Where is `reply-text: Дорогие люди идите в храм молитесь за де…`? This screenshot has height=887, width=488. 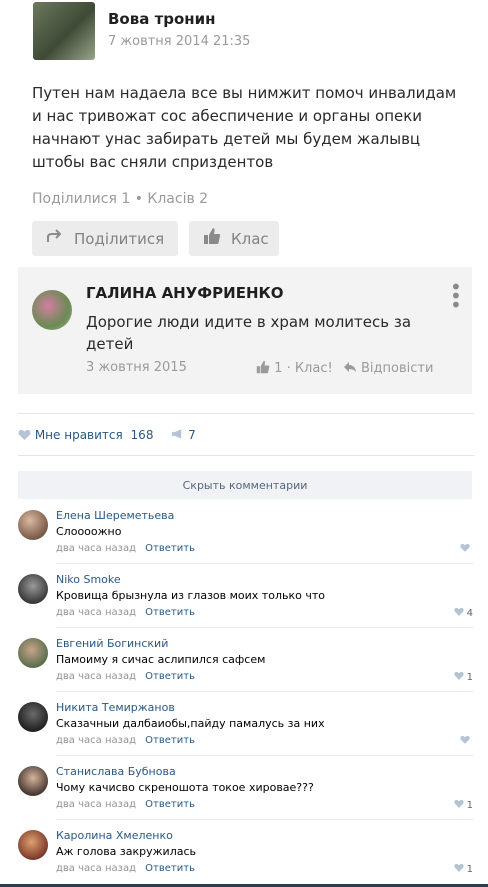
reply-text: Дорогие люди идите в храм молитесь за де… is located at coordinates (249, 333).